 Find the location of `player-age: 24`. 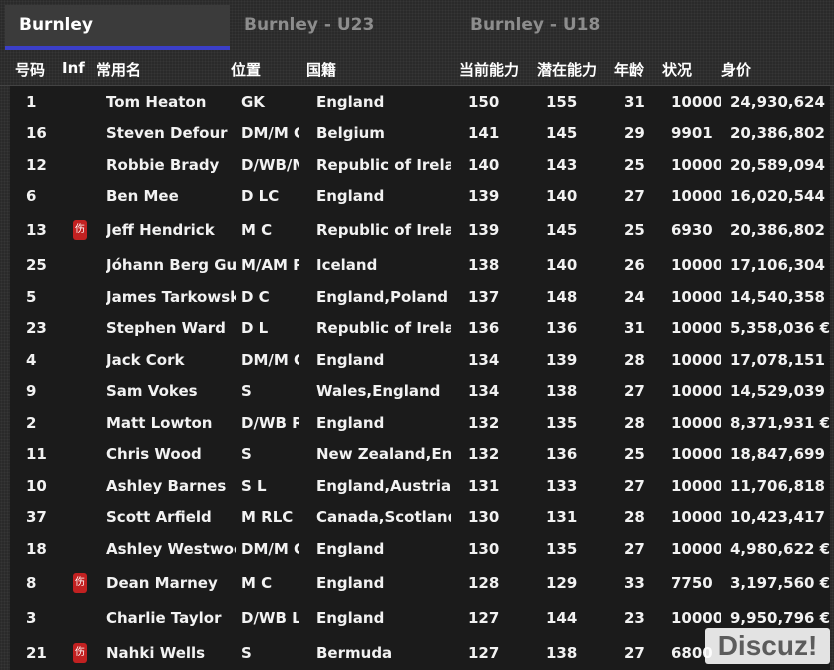

player-age: 24 is located at coordinates (634, 296).